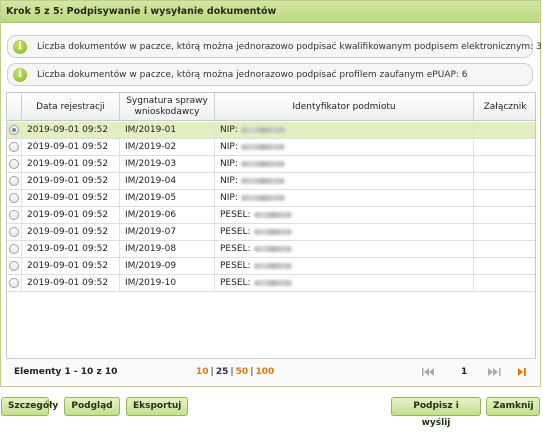  What do you see at coordinates (494, 372) in the screenshot?
I see `next-page-icon` at bounding box center [494, 372].